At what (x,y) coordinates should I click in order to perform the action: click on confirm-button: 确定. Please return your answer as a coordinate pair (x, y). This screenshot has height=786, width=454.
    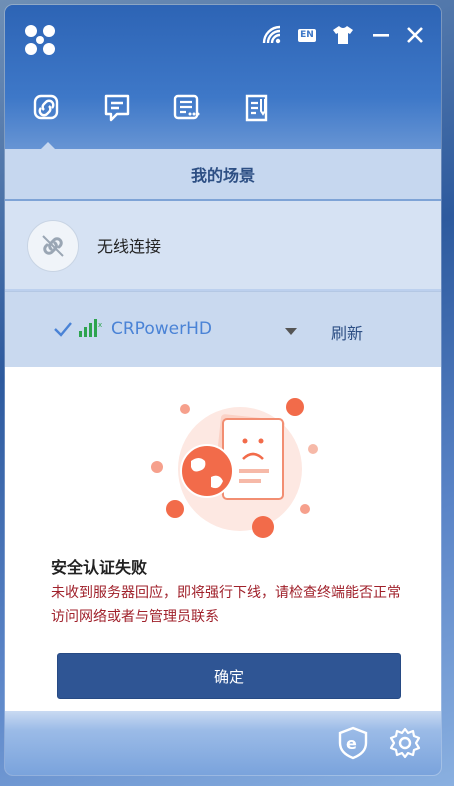
    Looking at the image, I should click on (229, 676).